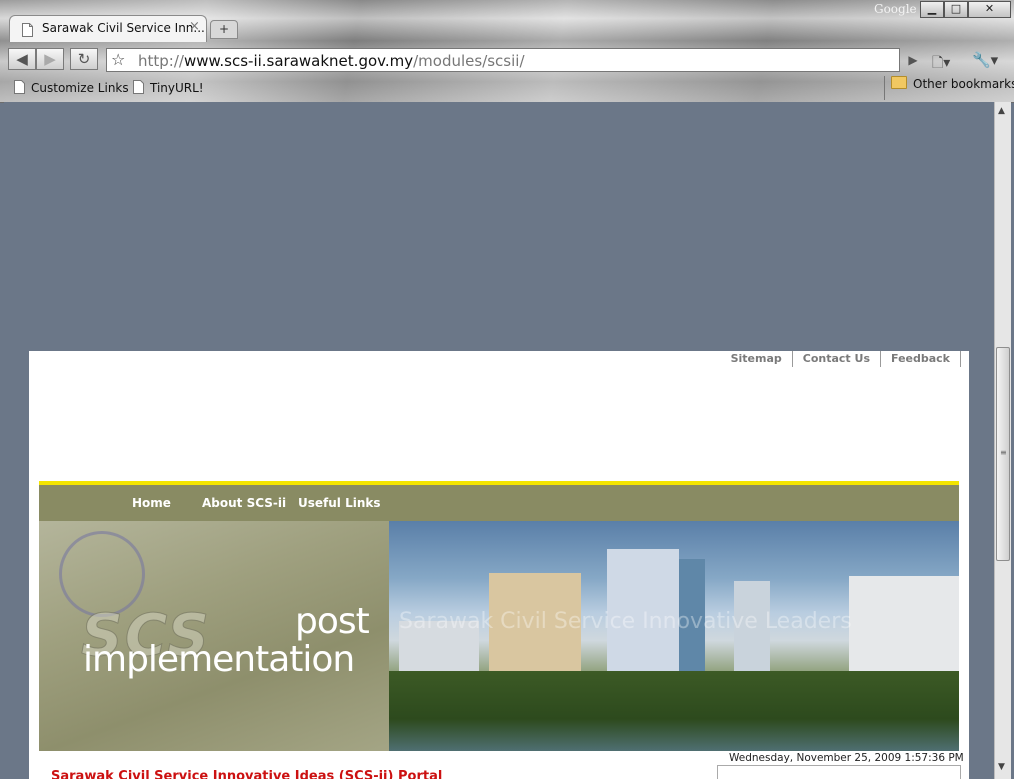 This screenshot has width=1014, height=779. I want to click on current-datetime: Wednesday, November 25, 2009 1:57:36 PM, so click(846, 758).